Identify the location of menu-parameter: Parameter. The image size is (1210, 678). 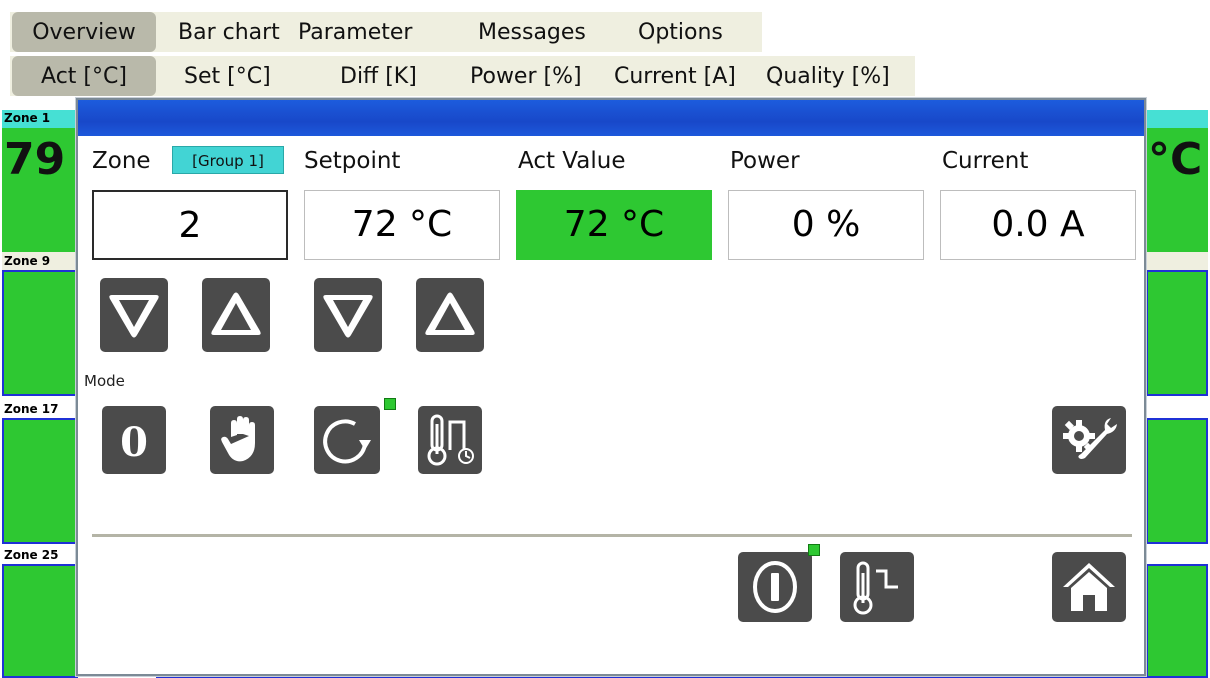
(355, 32).